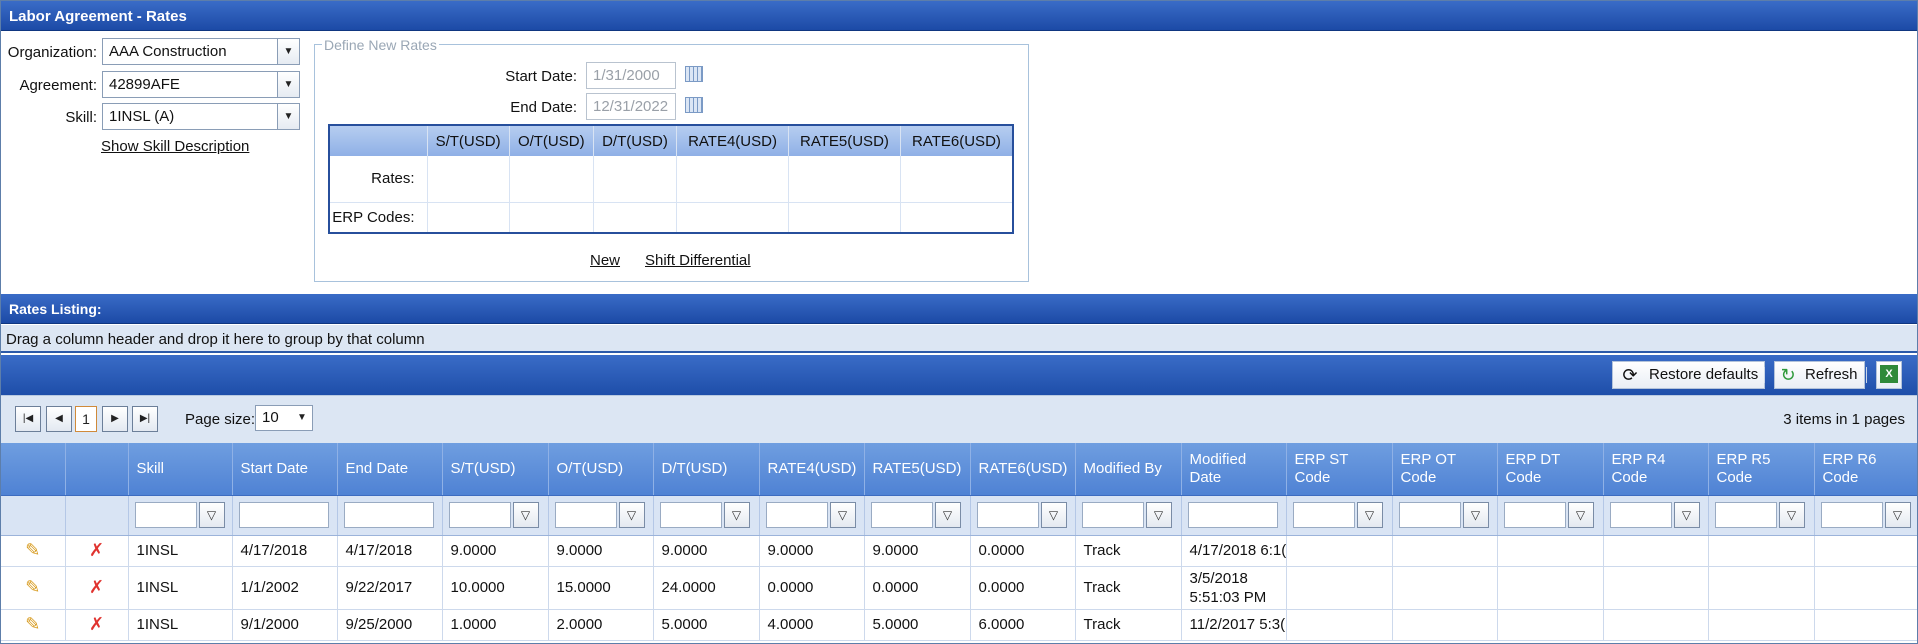 Image resolution: width=1918 pixels, height=644 pixels. Describe the element at coordinates (33, 515) in the screenshot. I see `filter-spacer` at that location.